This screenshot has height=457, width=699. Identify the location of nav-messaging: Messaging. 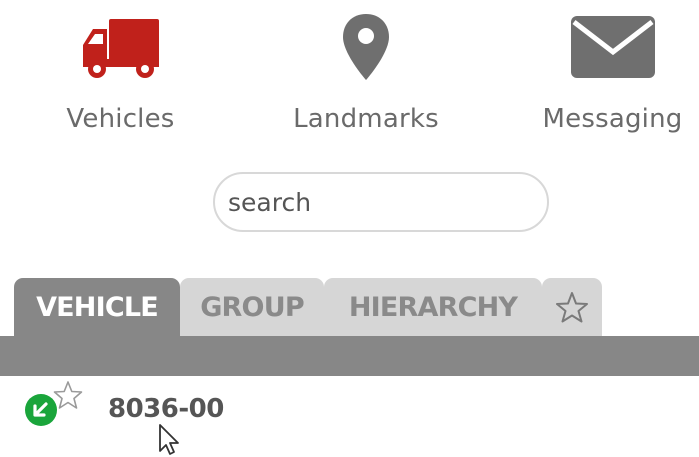
(612, 73).